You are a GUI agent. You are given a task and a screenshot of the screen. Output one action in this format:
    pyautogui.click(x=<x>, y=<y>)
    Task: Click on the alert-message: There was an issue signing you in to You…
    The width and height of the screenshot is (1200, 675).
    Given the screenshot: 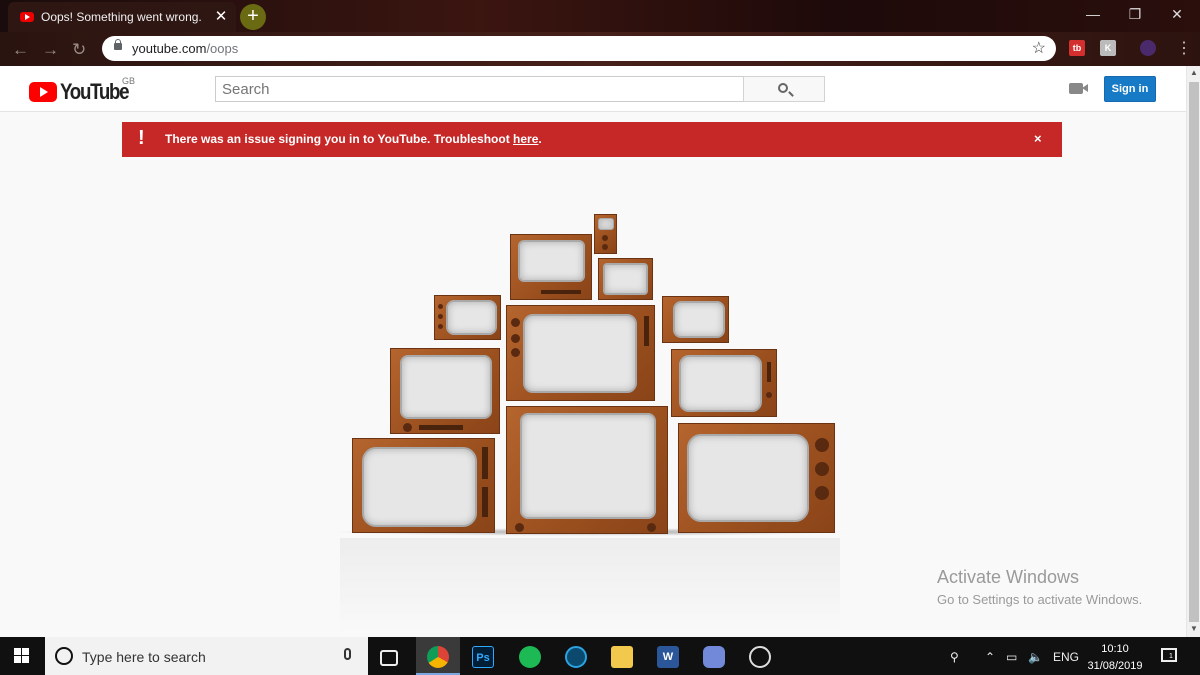 What is the action you would take?
    pyautogui.click(x=353, y=139)
    